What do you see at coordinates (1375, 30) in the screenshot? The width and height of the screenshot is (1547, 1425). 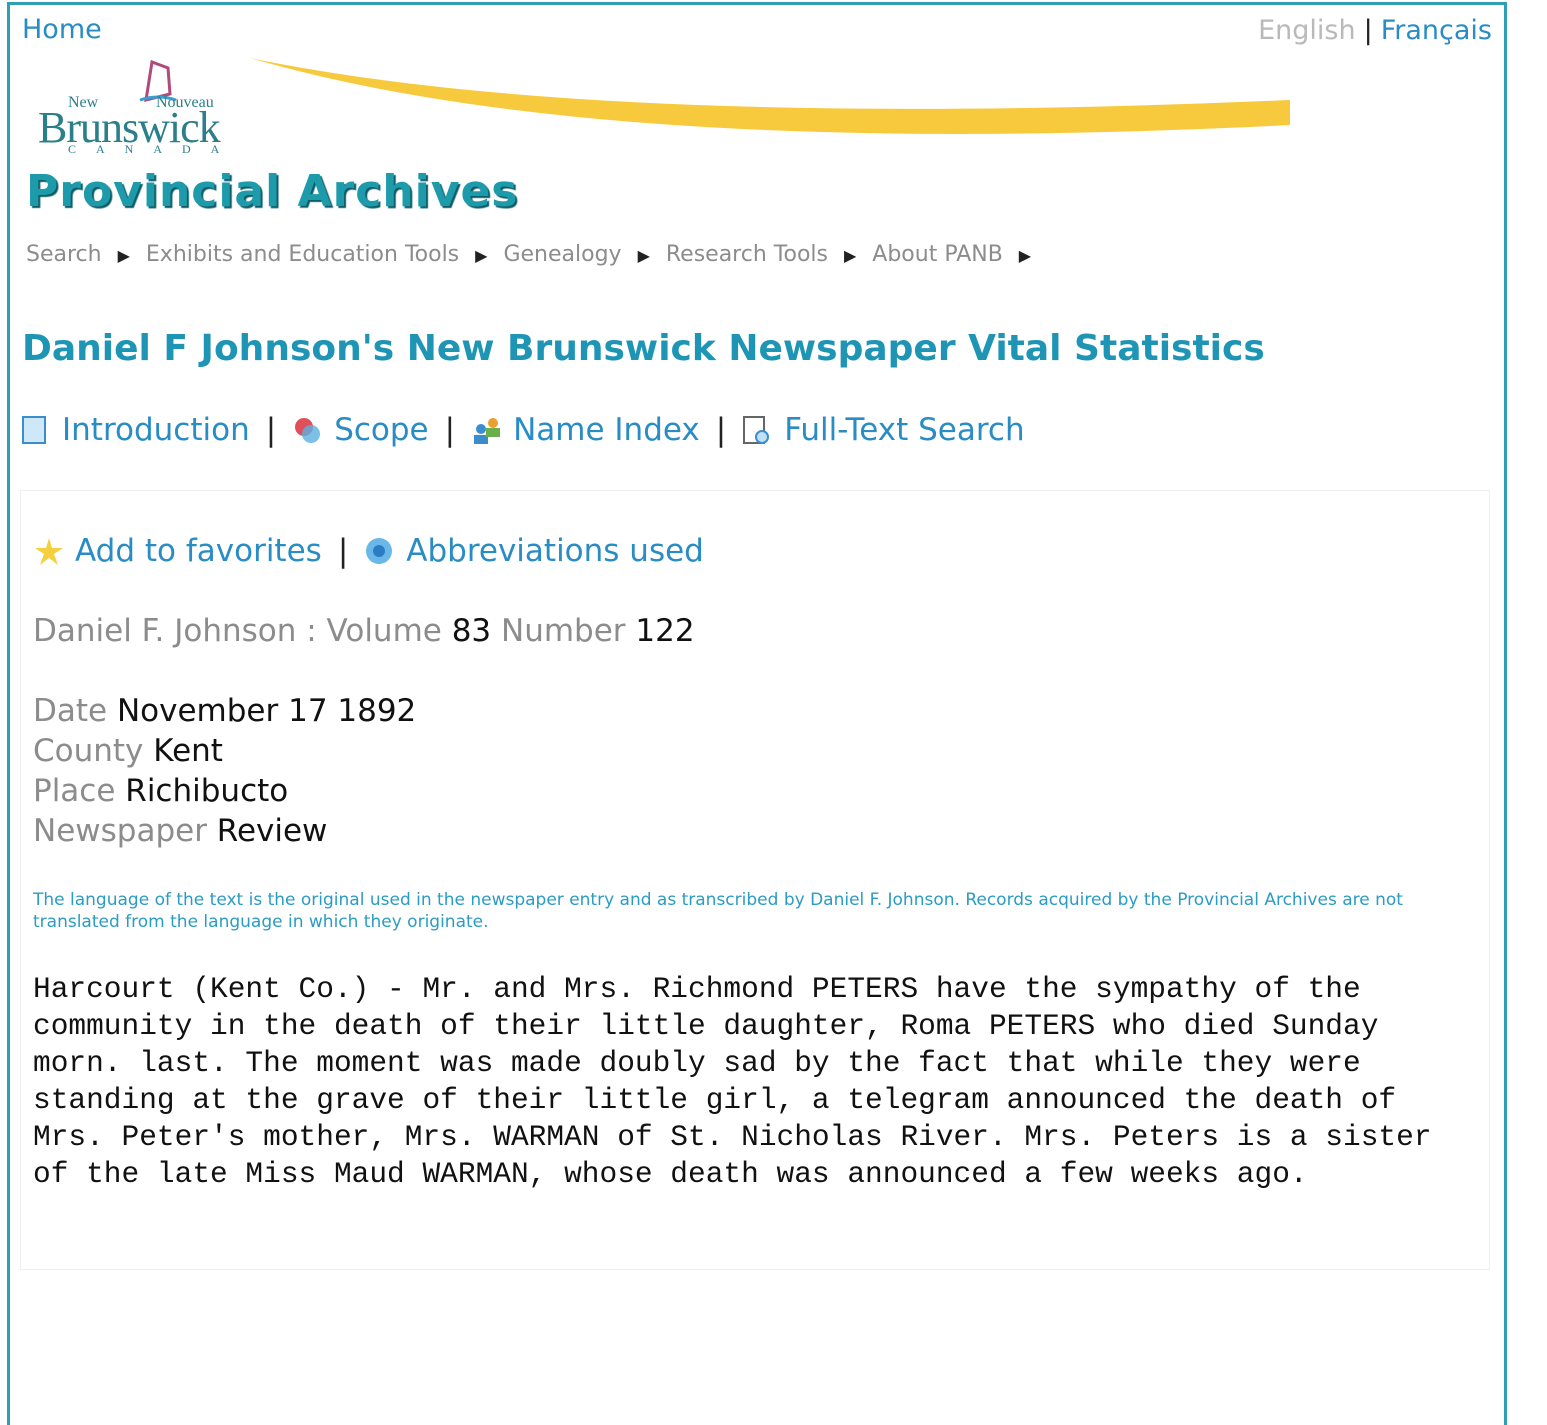 I see `language-switcher: English | Français` at bounding box center [1375, 30].